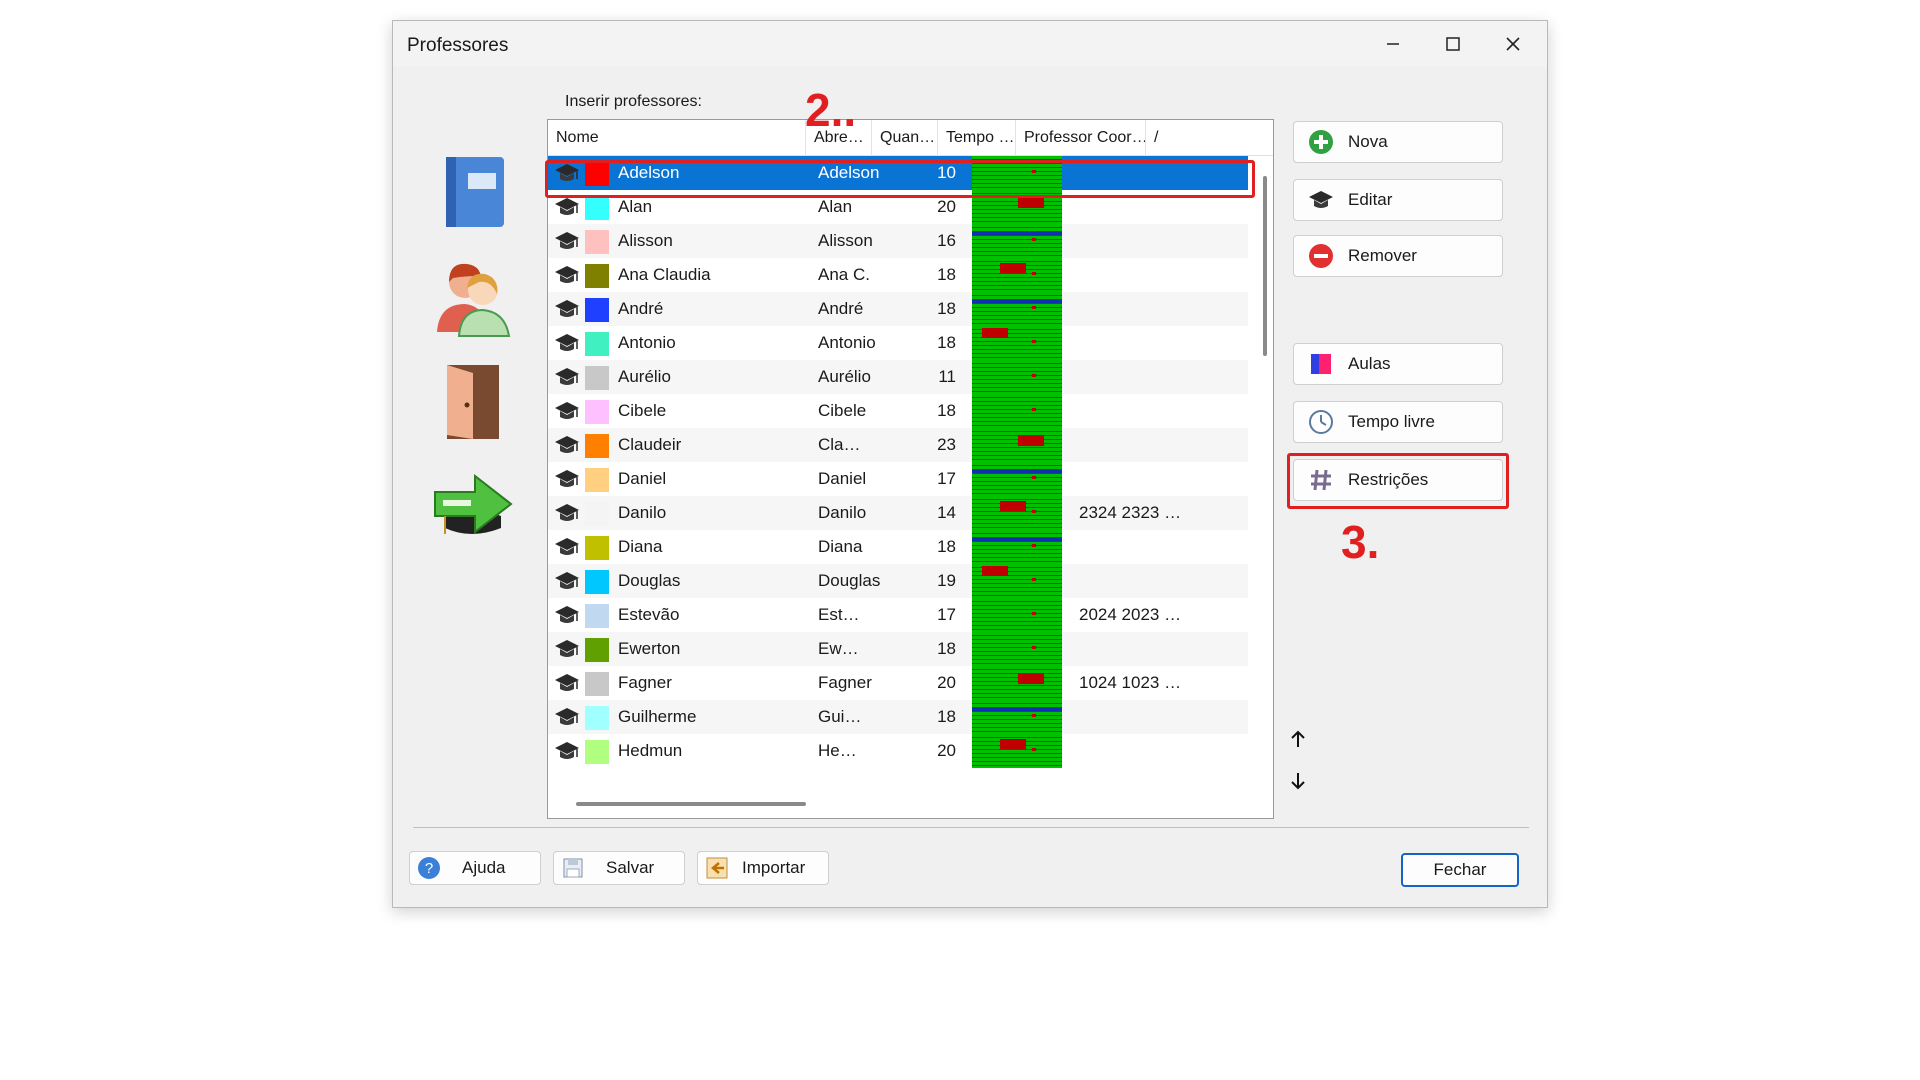 Image resolution: width=1920 pixels, height=1080 pixels. I want to click on table-row: Douglas Douglas 19, so click(898, 581).